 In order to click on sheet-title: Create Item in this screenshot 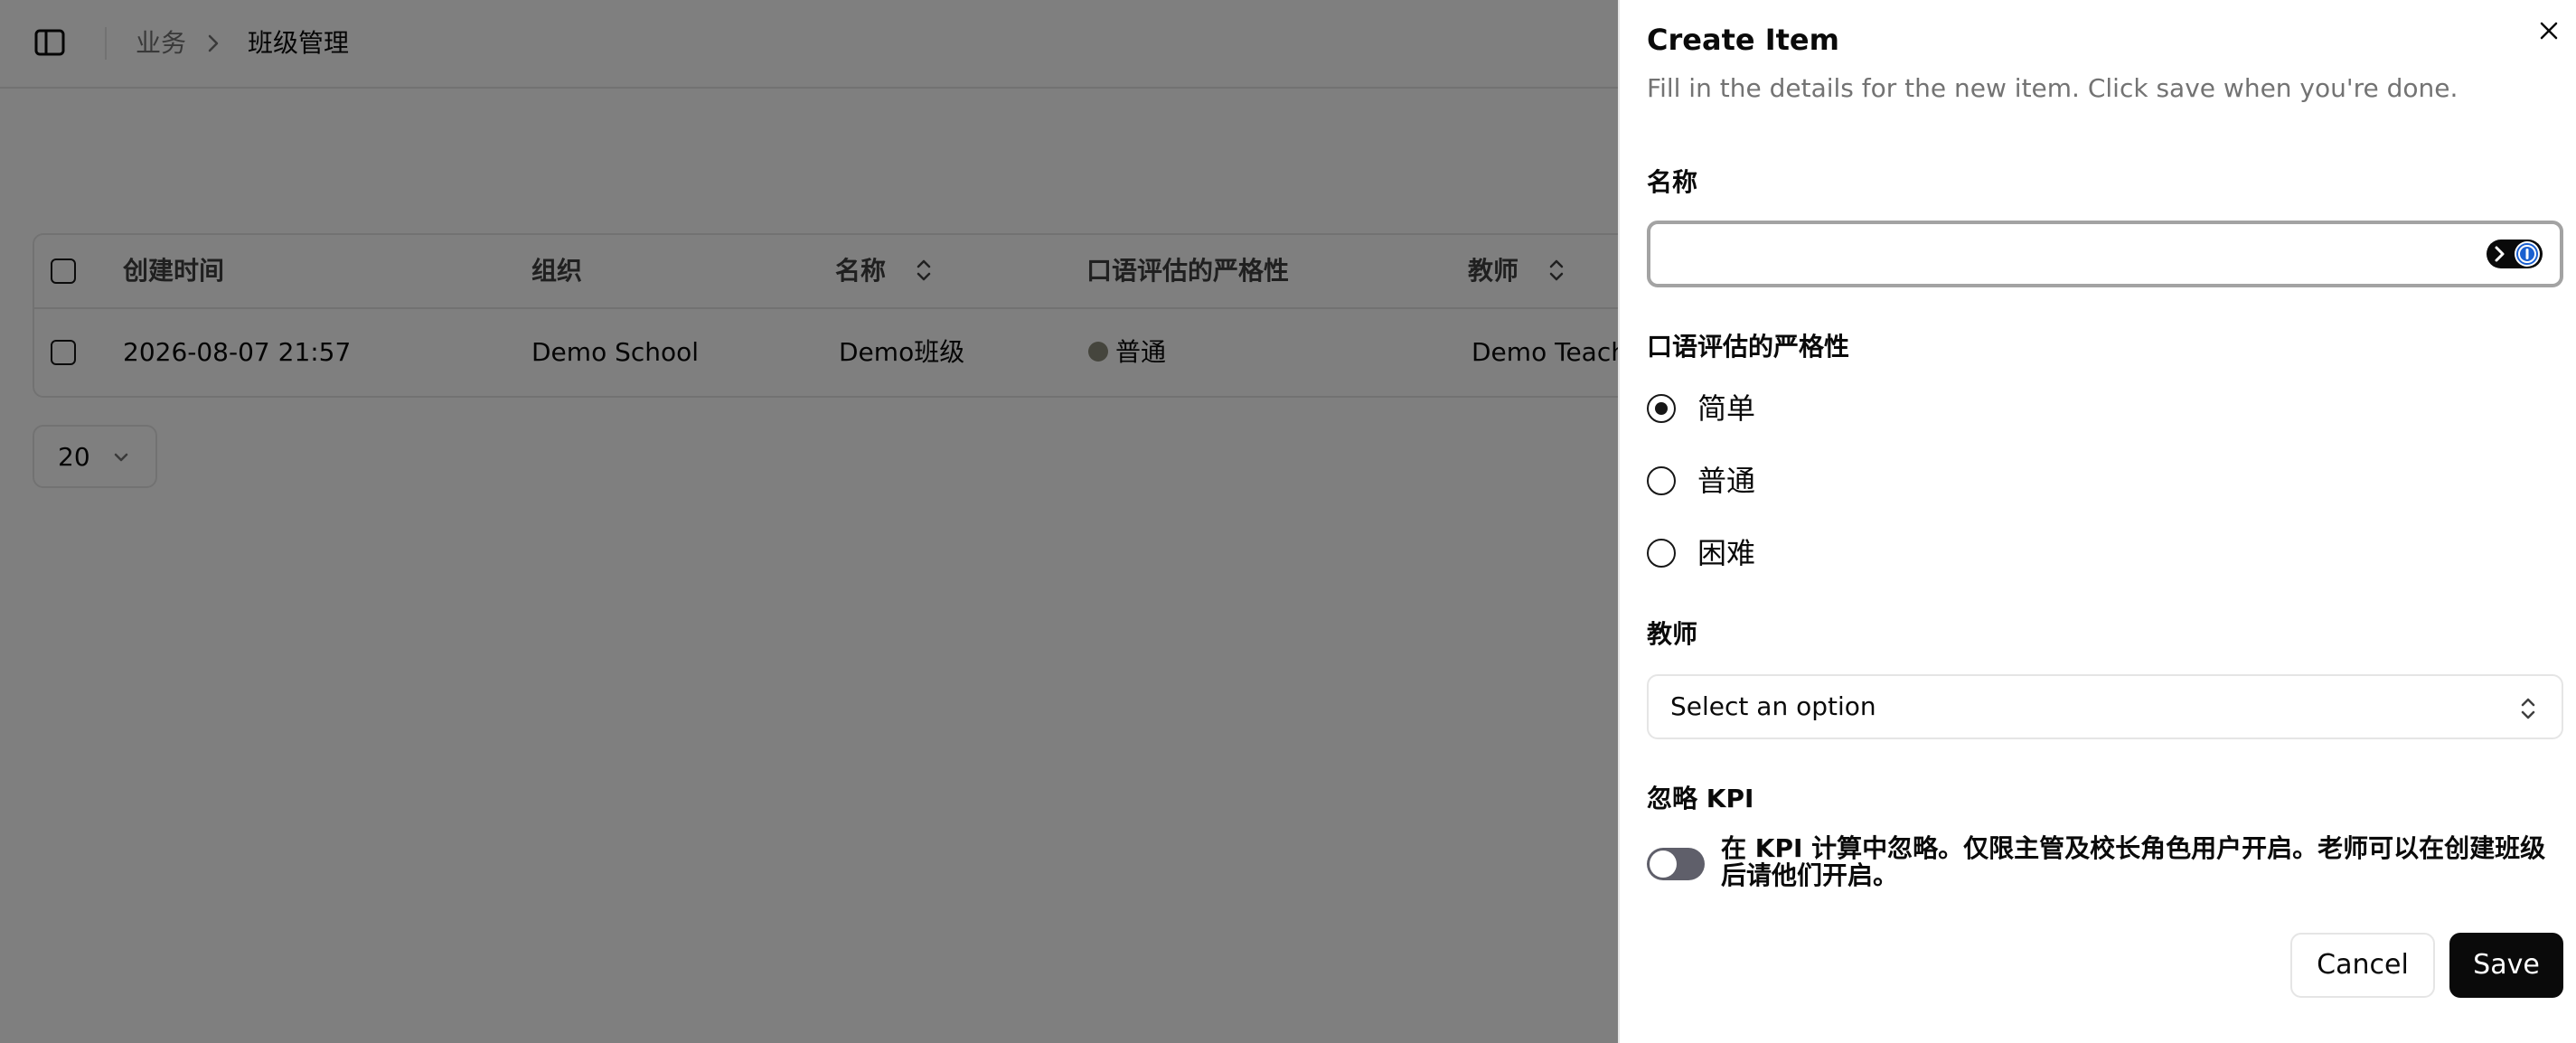, I will do `click(1743, 40)`.